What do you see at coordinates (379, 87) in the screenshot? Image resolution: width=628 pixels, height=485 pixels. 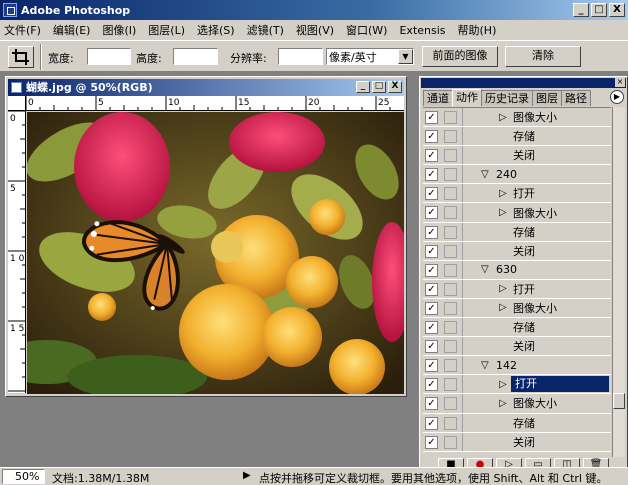 I see `doc-restore-button: □` at bounding box center [379, 87].